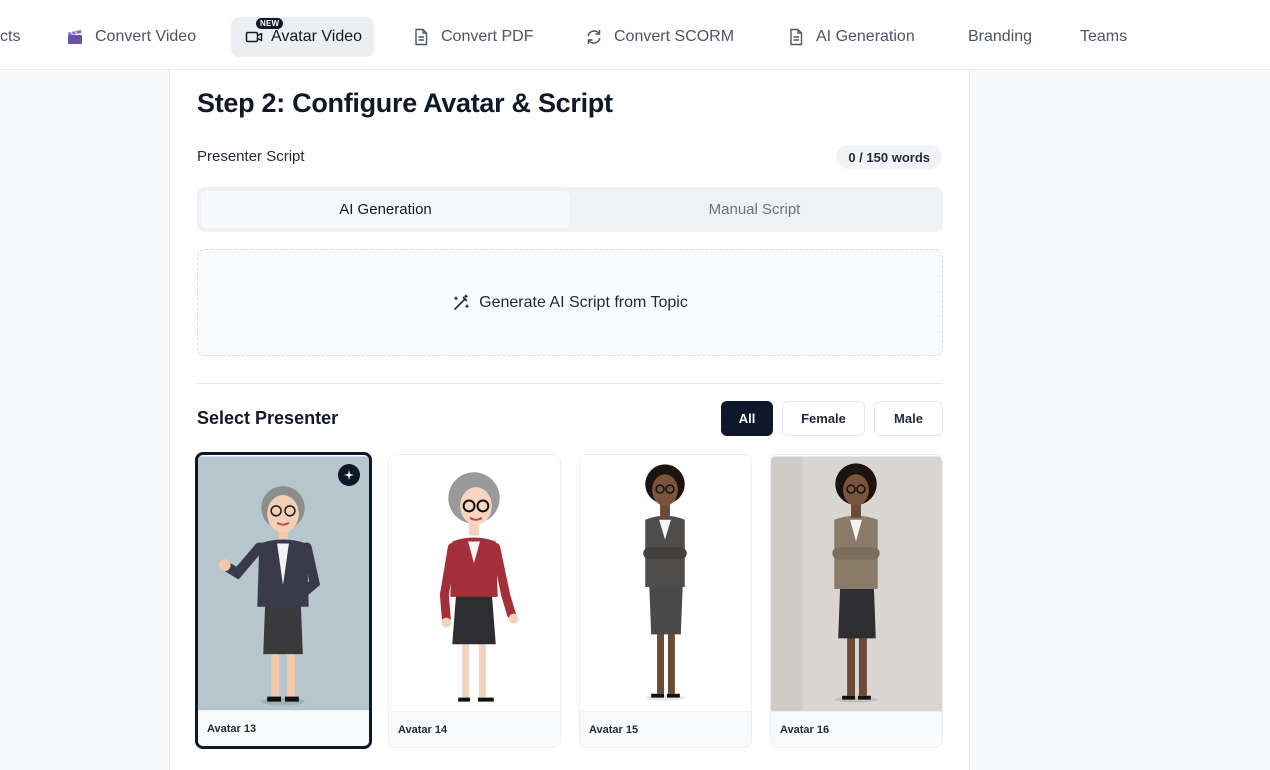 The height and width of the screenshot is (770, 1270). Describe the element at coordinates (665, 729) in the screenshot. I see `avatar-name: Avatar 15` at that location.